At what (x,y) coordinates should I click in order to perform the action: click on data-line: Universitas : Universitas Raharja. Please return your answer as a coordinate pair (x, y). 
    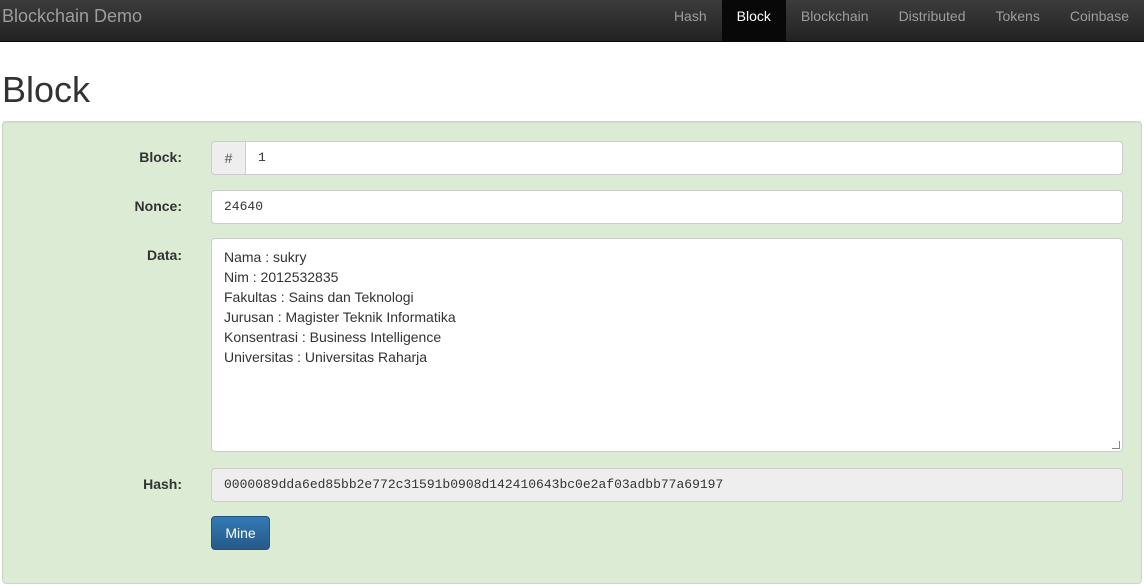
    Looking at the image, I should click on (326, 357).